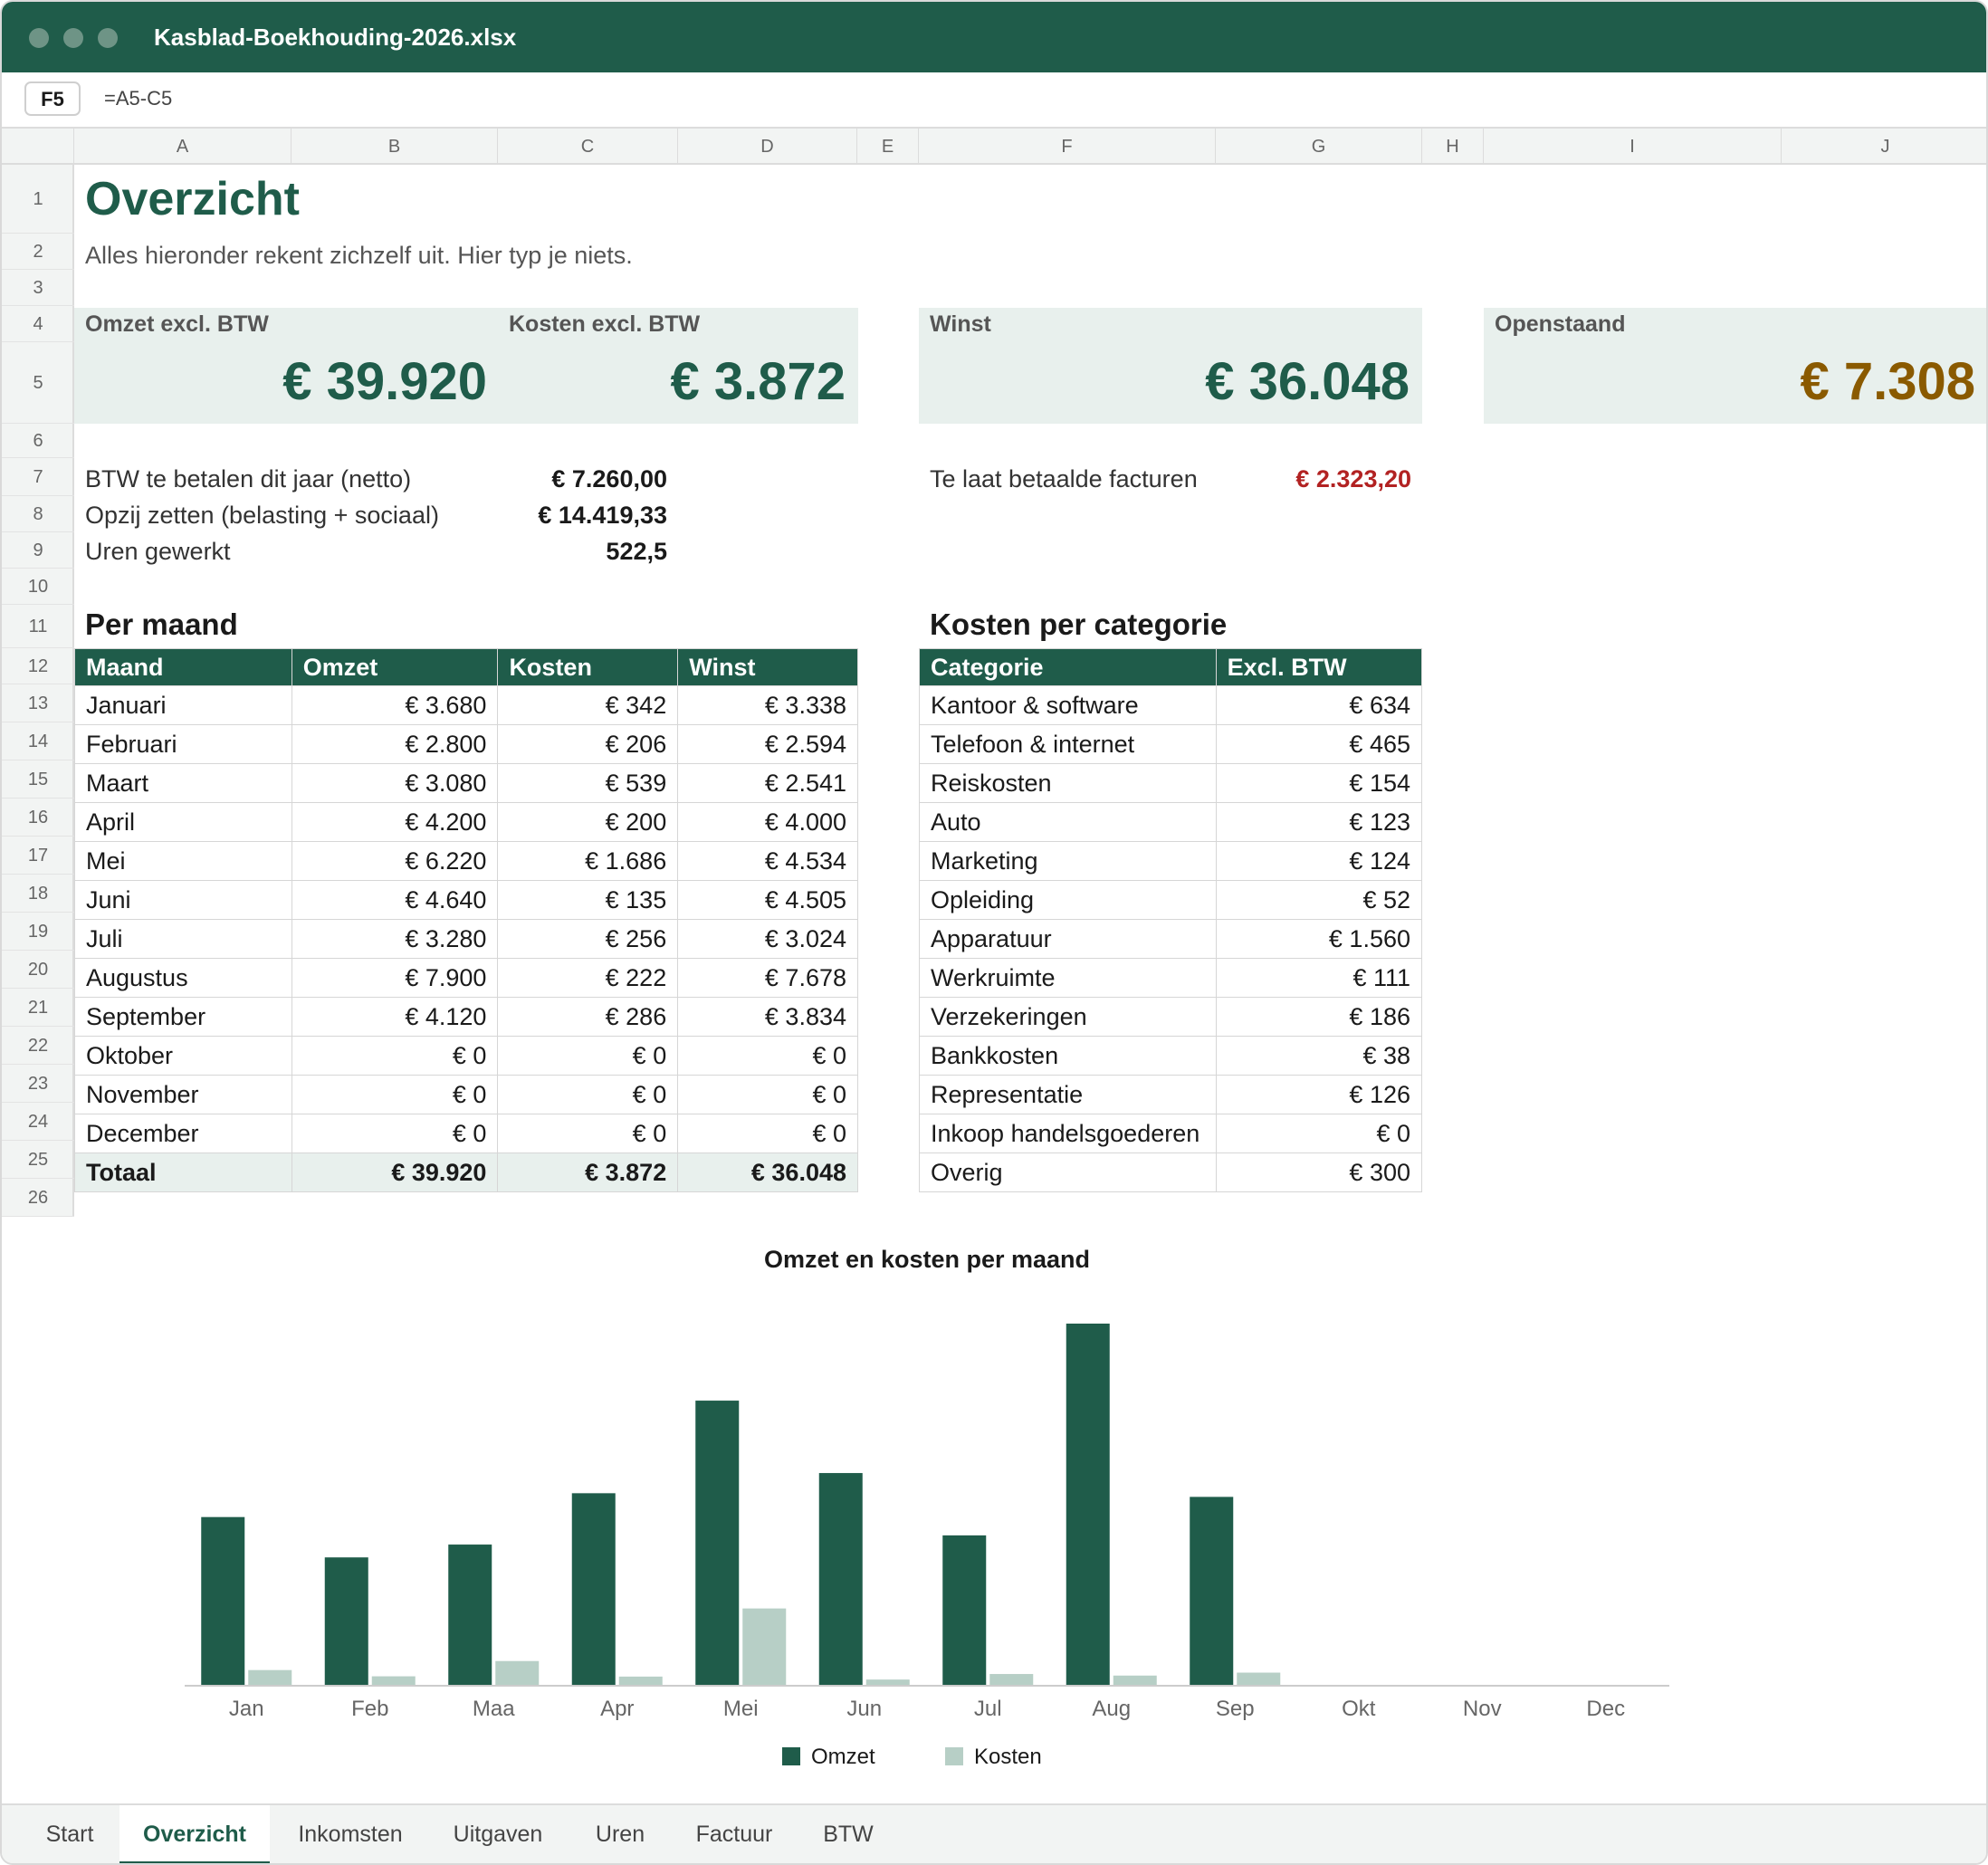 The height and width of the screenshot is (1865, 1988). Describe the element at coordinates (1319, 1095) in the screenshot. I see `table-cell: € 126` at that location.